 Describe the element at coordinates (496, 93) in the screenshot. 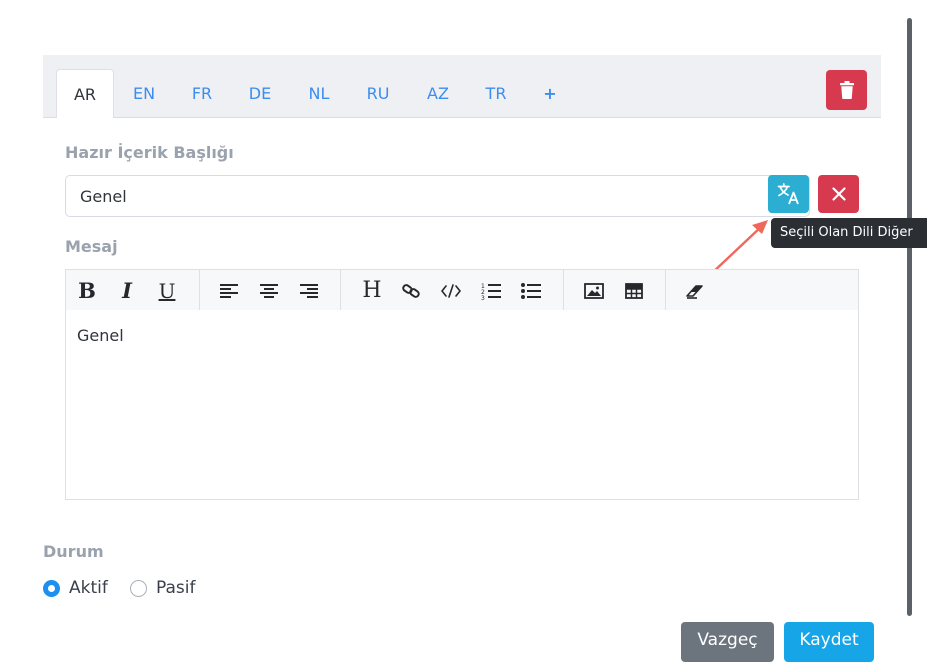

I see `tab-tr: TR` at that location.